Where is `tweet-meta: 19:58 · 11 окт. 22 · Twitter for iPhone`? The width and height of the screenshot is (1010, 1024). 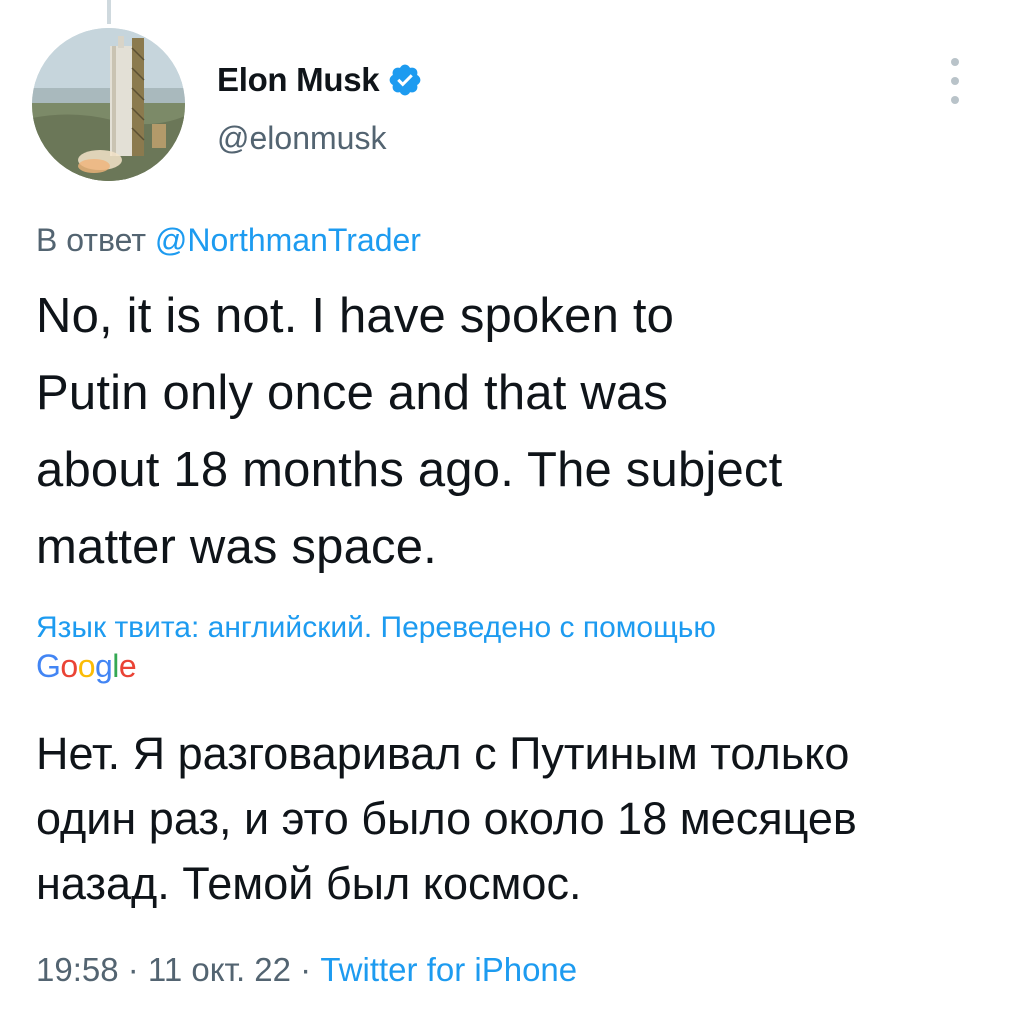 tweet-meta: 19:58 · 11 окт. 22 · Twitter for iPhone is located at coordinates (306, 970).